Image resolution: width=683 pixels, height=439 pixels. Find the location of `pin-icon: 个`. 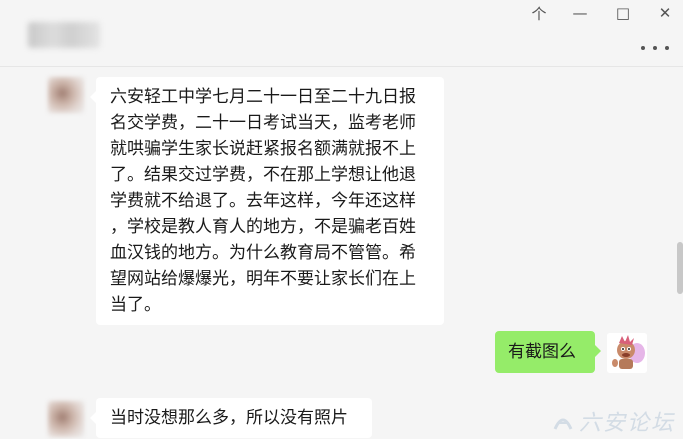

pin-icon: 个 is located at coordinates (539, 13).